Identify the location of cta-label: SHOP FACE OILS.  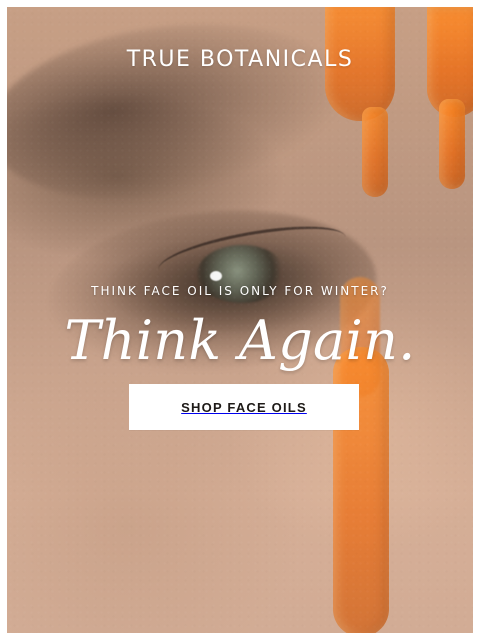
(244, 407).